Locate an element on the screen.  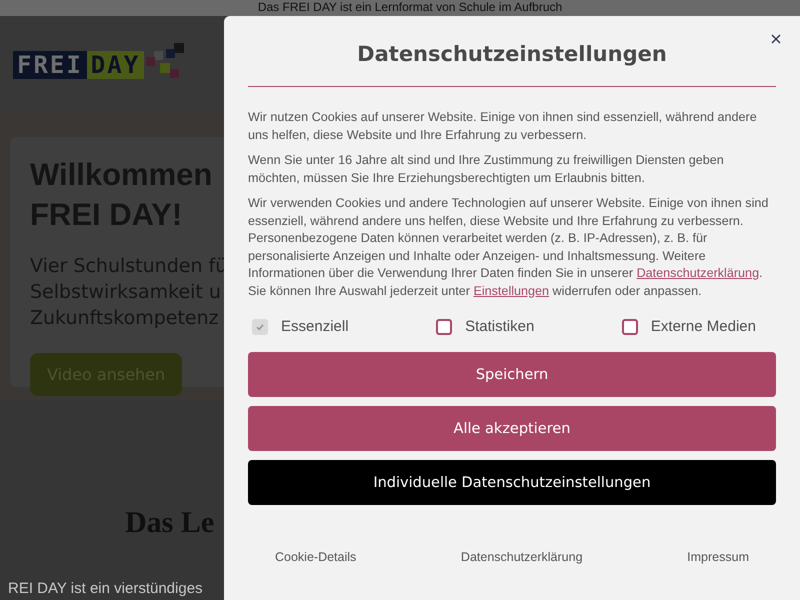
footer-link: Datenschutzerklärung is located at coordinates (521, 557).